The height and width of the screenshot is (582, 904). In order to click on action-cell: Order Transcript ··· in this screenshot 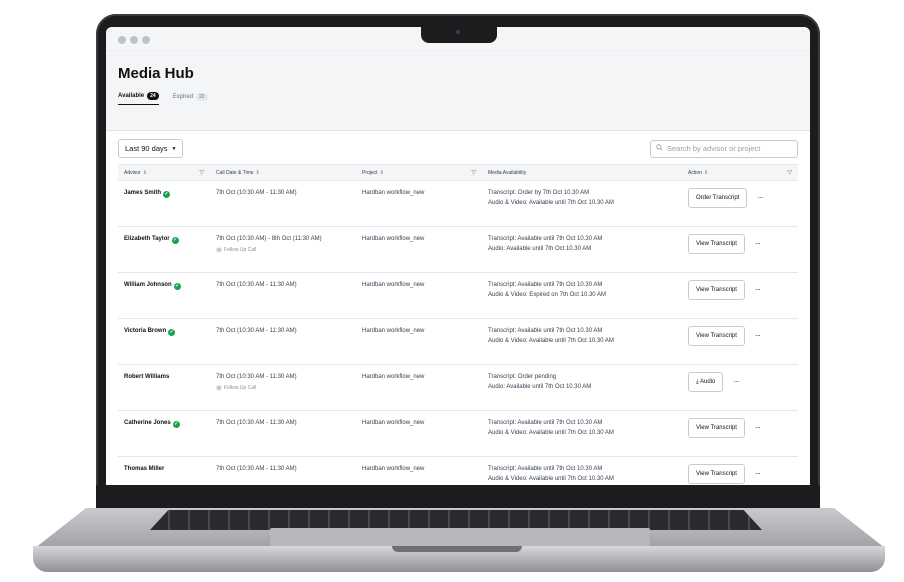, I will do `click(740, 203)`.